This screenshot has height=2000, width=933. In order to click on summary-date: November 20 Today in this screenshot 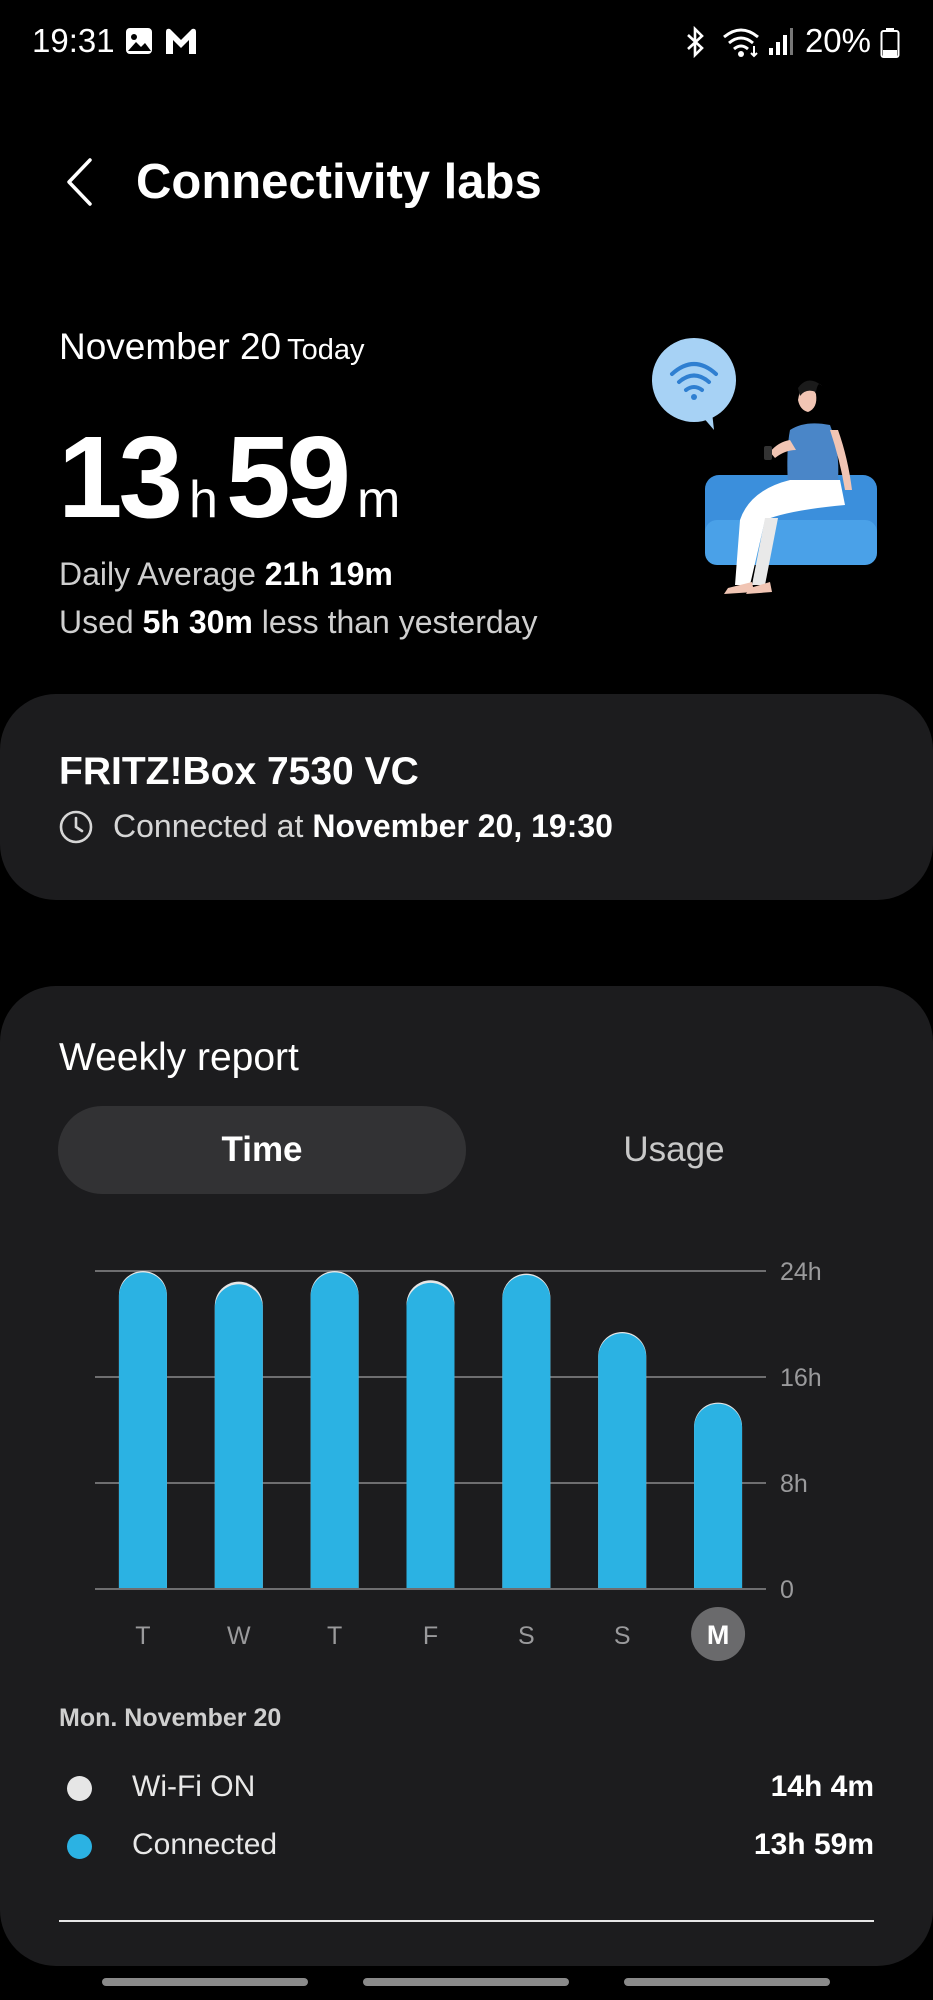, I will do `click(212, 347)`.